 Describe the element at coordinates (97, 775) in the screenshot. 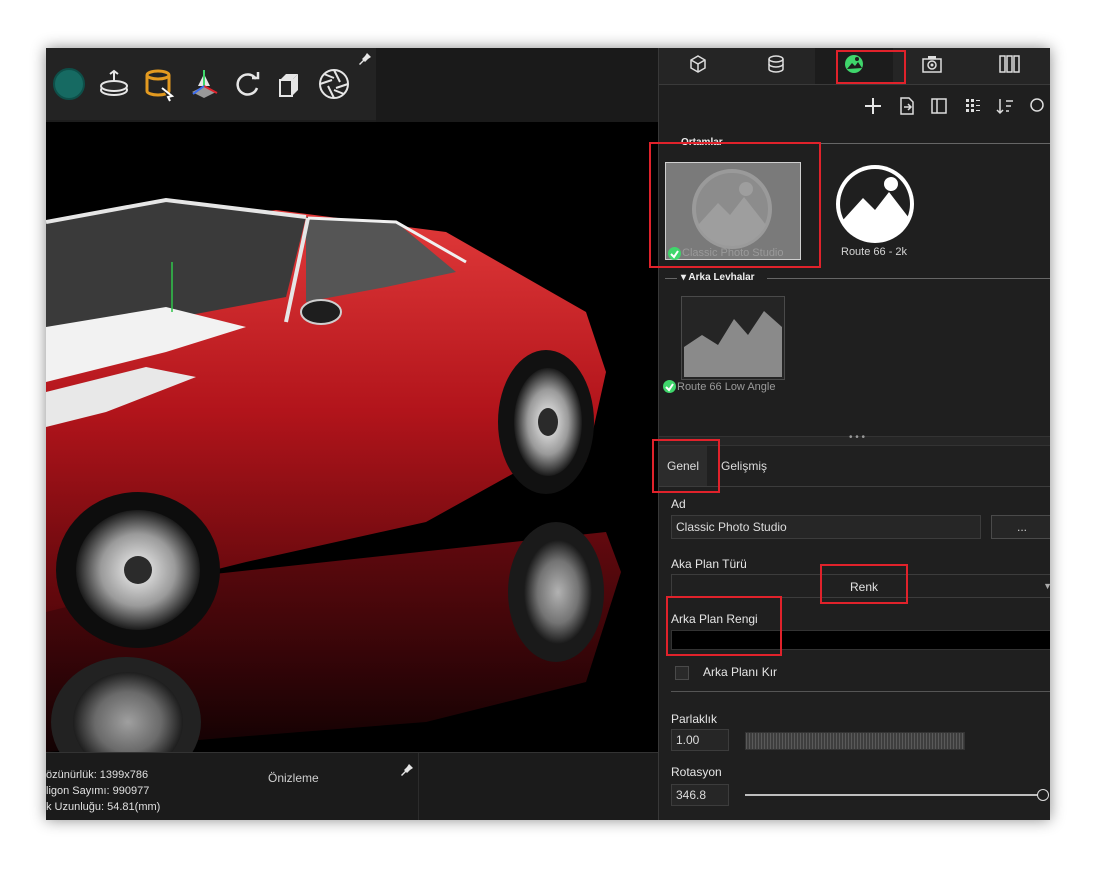

I see `resolution-readout: özünürlük: 1399x786` at that location.